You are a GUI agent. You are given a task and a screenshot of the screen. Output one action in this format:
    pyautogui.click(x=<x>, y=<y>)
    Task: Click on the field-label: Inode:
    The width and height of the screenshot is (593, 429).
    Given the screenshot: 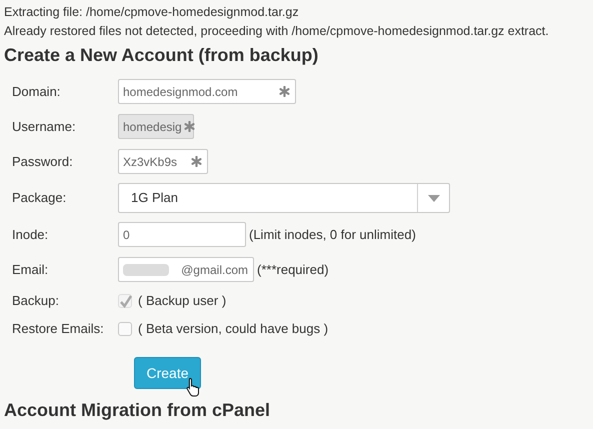 What is the action you would take?
    pyautogui.click(x=30, y=235)
    